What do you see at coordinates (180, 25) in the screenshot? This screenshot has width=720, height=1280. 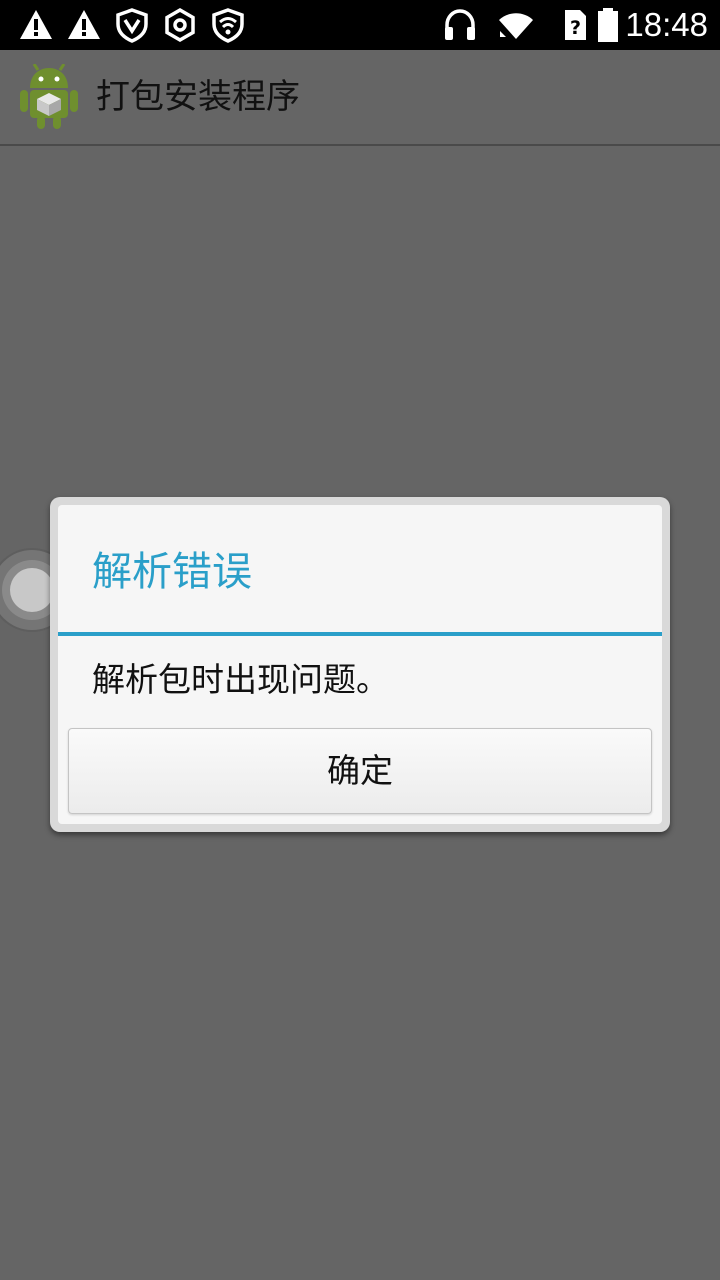 I see `hexagon-icon` at bounding box center [180, 25].